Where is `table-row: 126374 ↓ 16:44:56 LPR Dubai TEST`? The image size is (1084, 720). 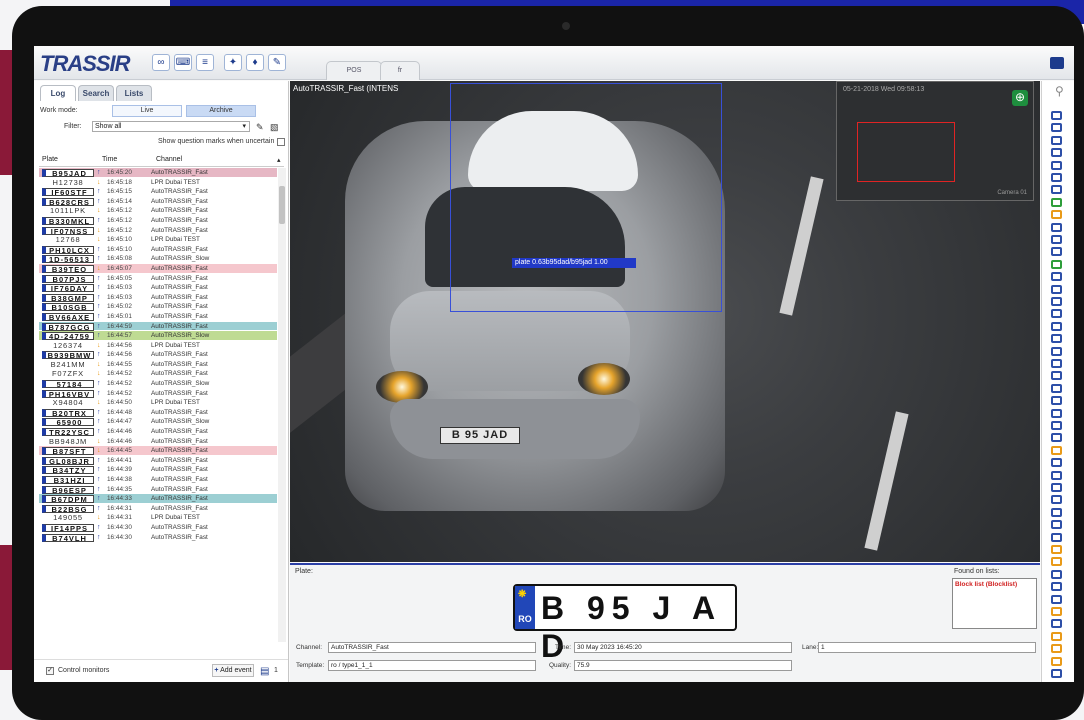 table-row: 126374 ↓ 16:44:56 LPR Dubai TEST is located at coordinates (158, 346).